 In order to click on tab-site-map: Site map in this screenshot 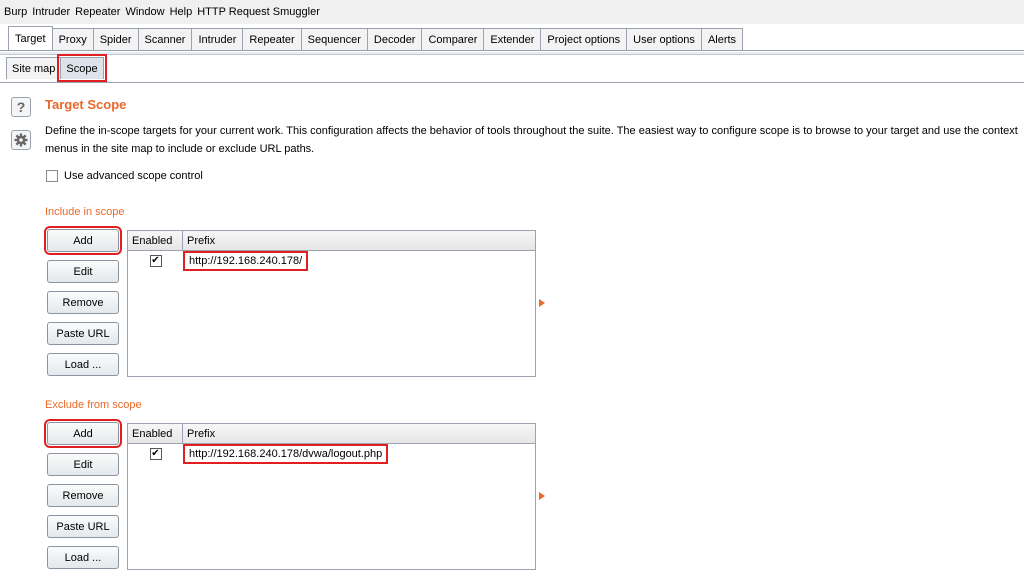, I will do `click(34, 68)`.